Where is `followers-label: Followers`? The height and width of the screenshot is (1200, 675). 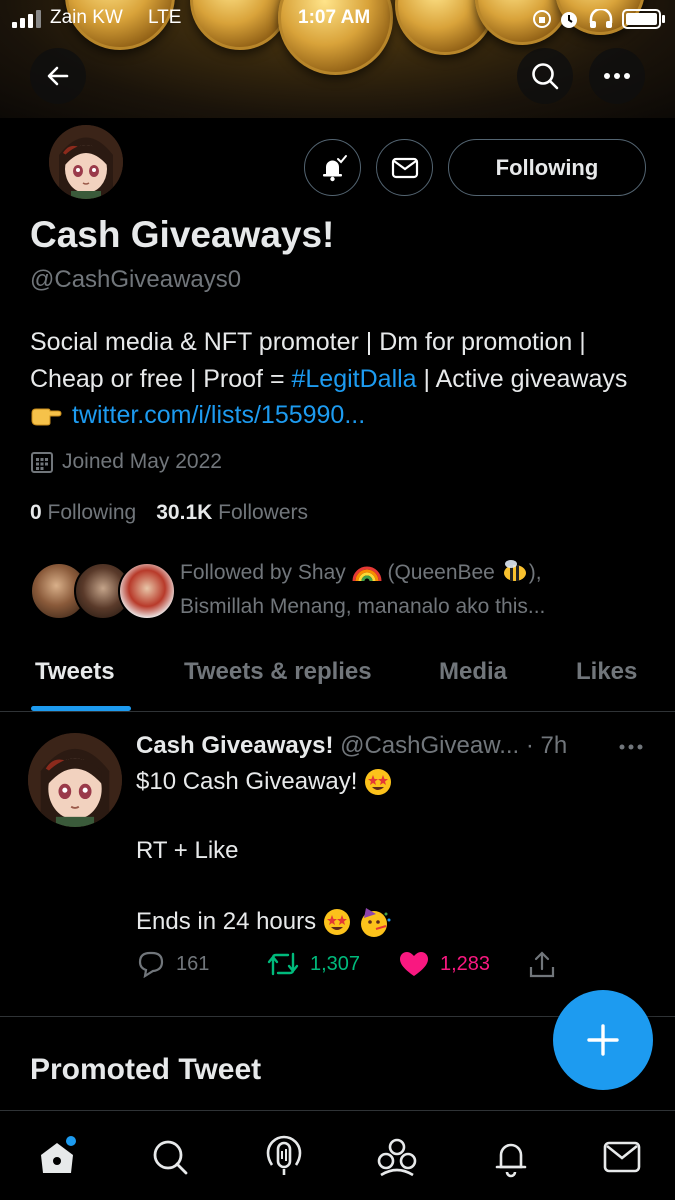 followers-label: Followers is located at coordinates (263, 512).